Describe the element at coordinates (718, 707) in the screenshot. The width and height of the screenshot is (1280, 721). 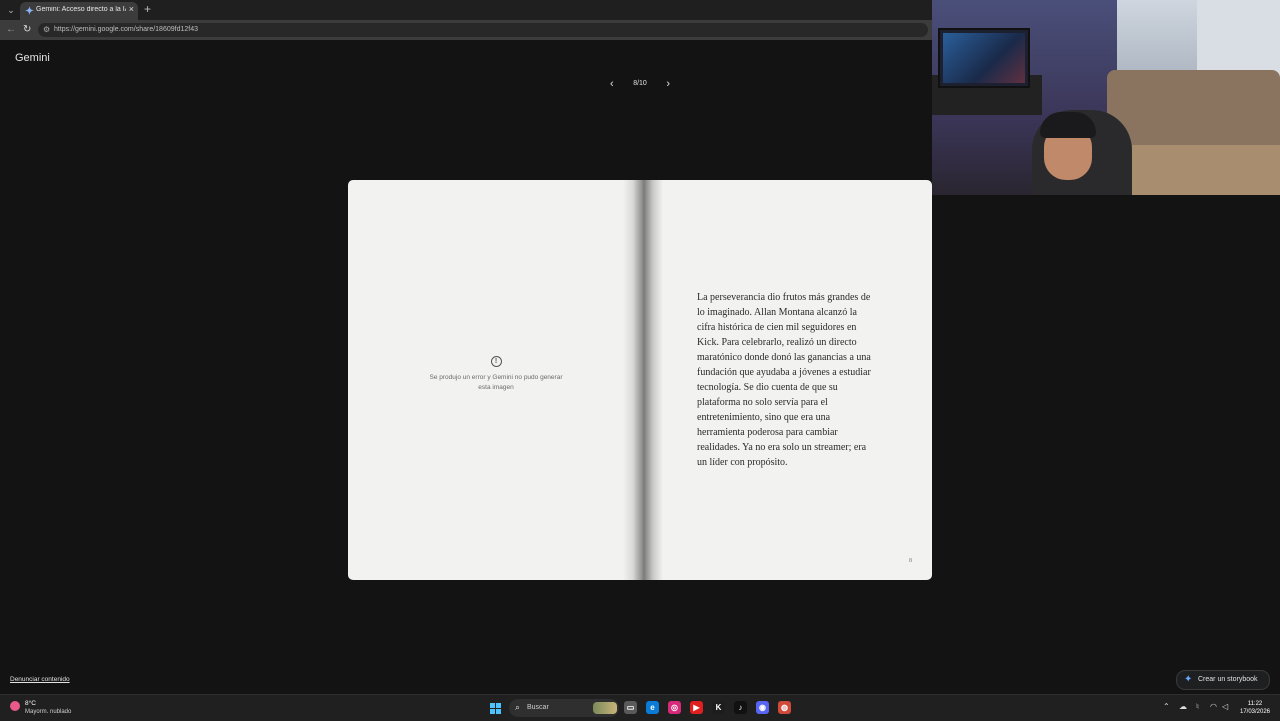
I see `kick-icon: K` at that location.